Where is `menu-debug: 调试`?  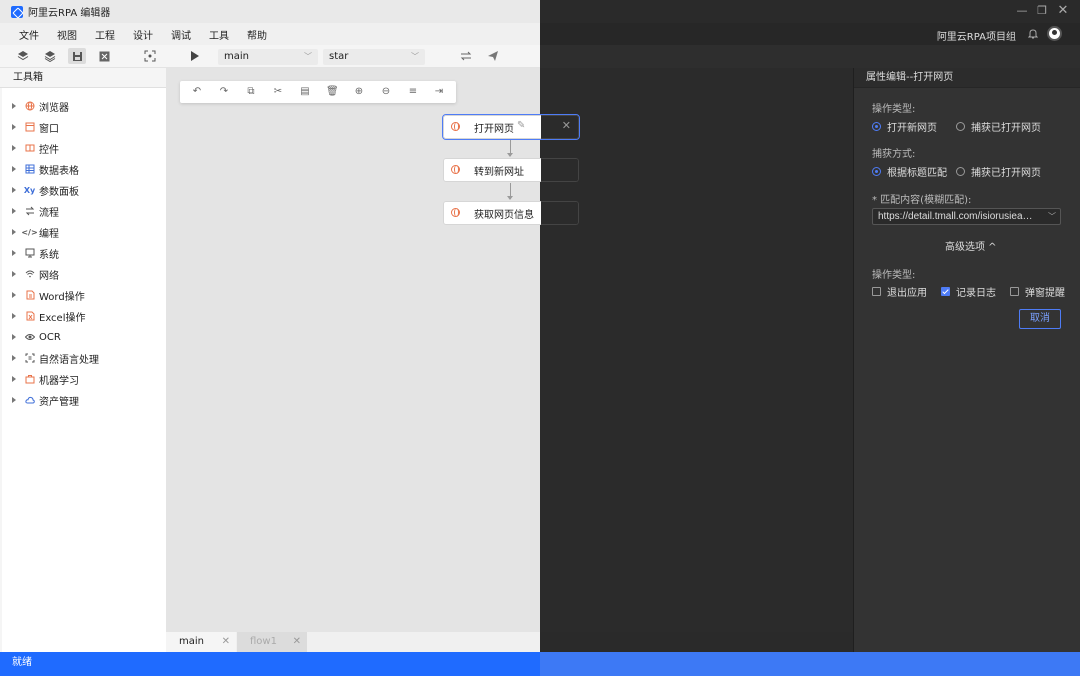
menu-debug: 调试 is located at coordinates (181, 34).